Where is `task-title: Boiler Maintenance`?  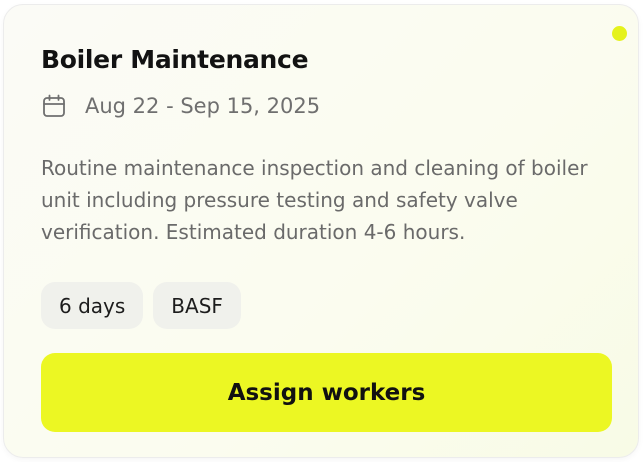 task-title: Boiler Maintenance is located at coordinates (175, 59).